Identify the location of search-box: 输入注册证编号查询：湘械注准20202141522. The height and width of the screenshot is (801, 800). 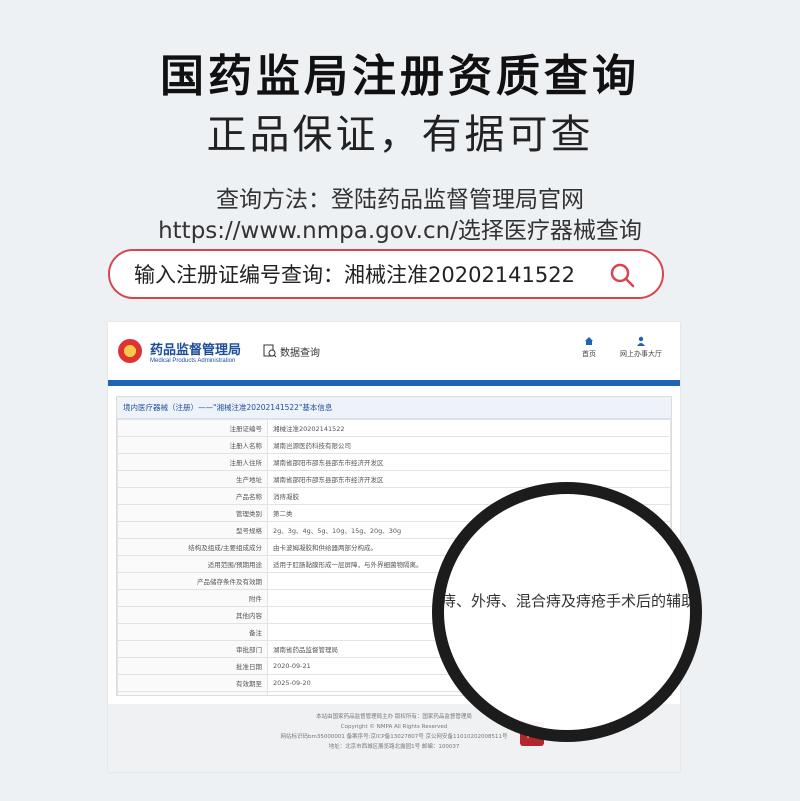
(386, 274).